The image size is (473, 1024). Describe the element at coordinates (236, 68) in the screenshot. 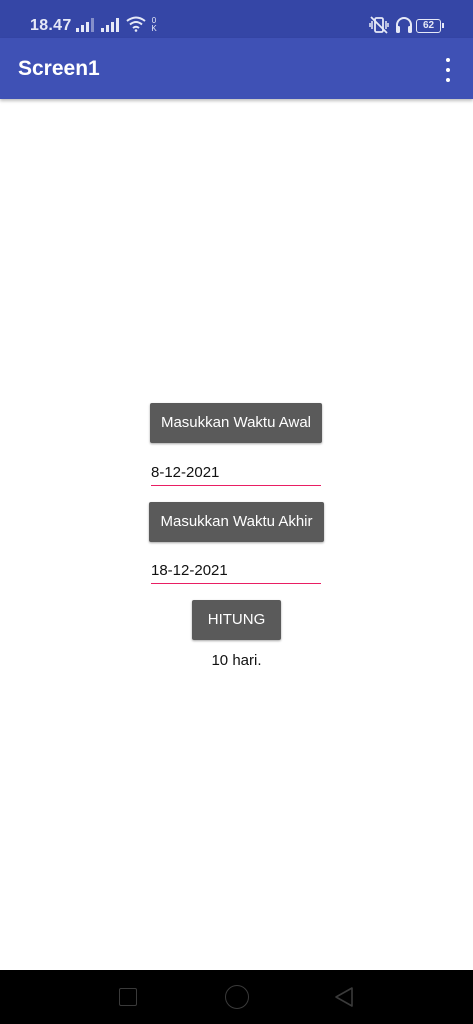

I see `app-bar: Screen1` at that location.